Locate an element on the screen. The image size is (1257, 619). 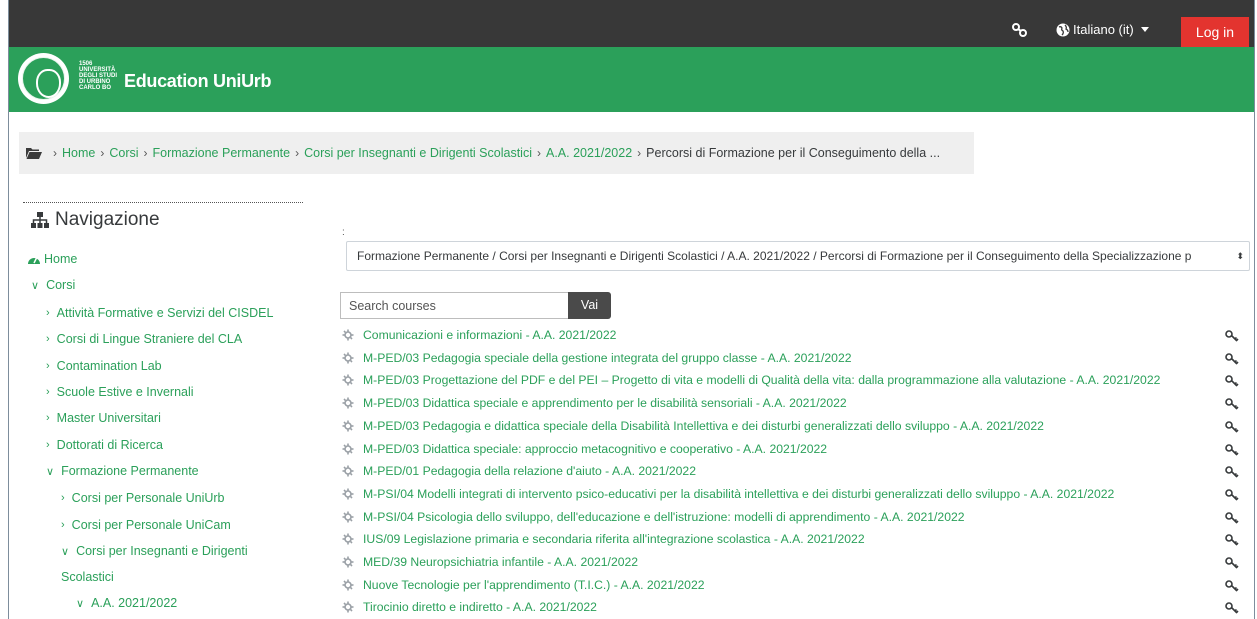
nav-divider is located at coordinates (163, 202).